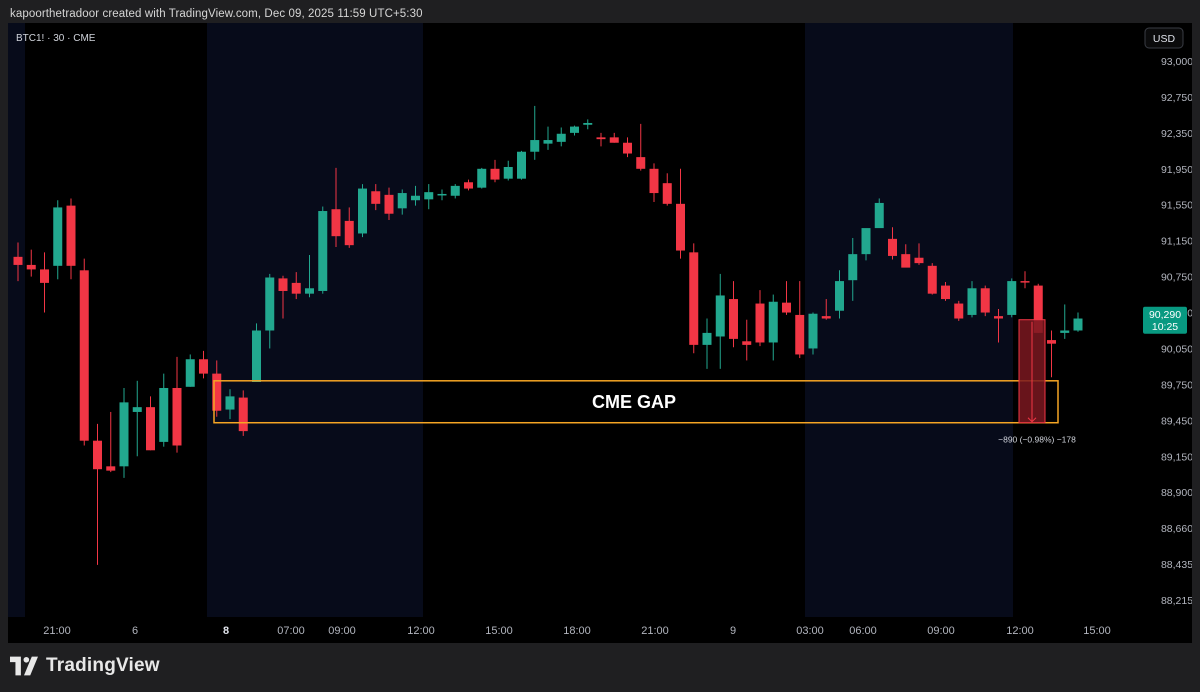 This screenshot has height=692, width=1200. I want to click on time-tick: 9, so click(733, 631).